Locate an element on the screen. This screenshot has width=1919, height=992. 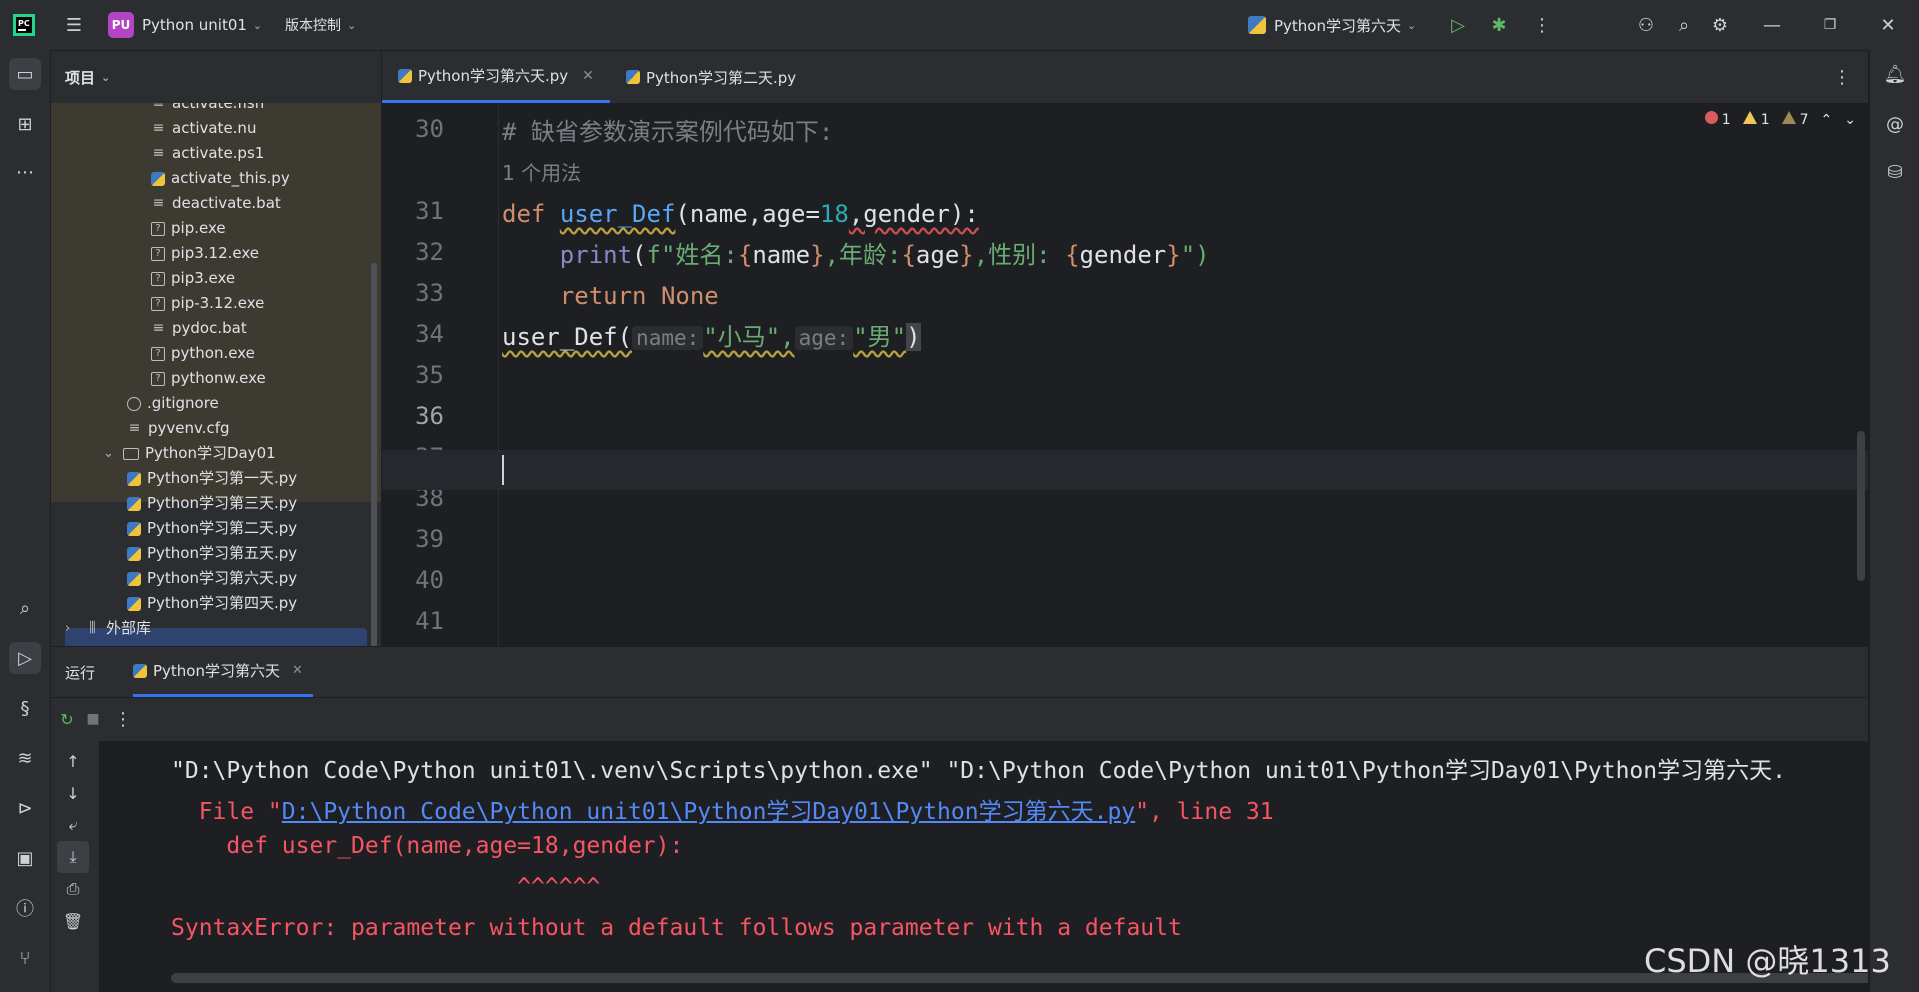
tree-scrollbar is located at coordinates (374, 454).